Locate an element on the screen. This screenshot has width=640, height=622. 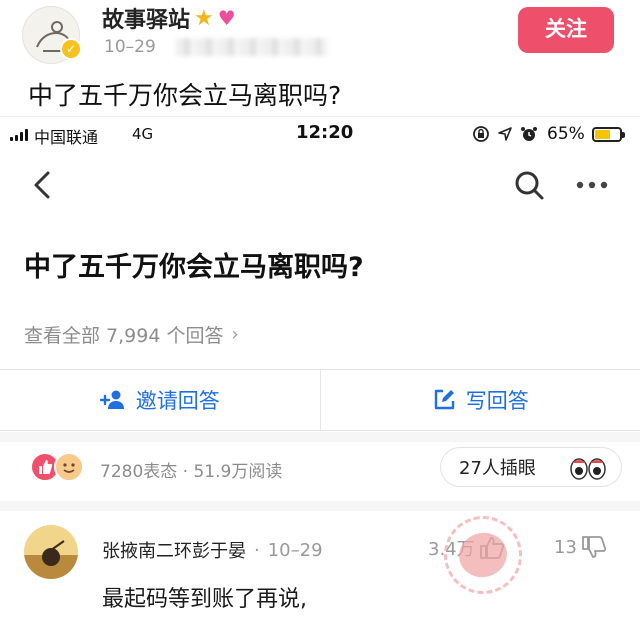
view-all-answers-link: 查看全部 7,994 个回答 › is located at coordinates (131, 334).